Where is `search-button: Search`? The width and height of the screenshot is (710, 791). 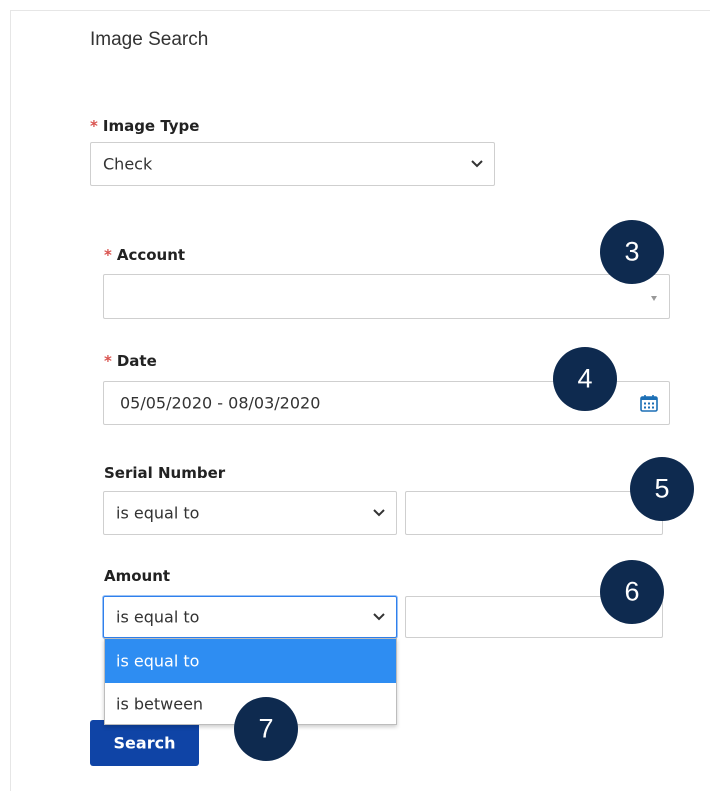
search-button: Search is located at coordinates (144, 743).